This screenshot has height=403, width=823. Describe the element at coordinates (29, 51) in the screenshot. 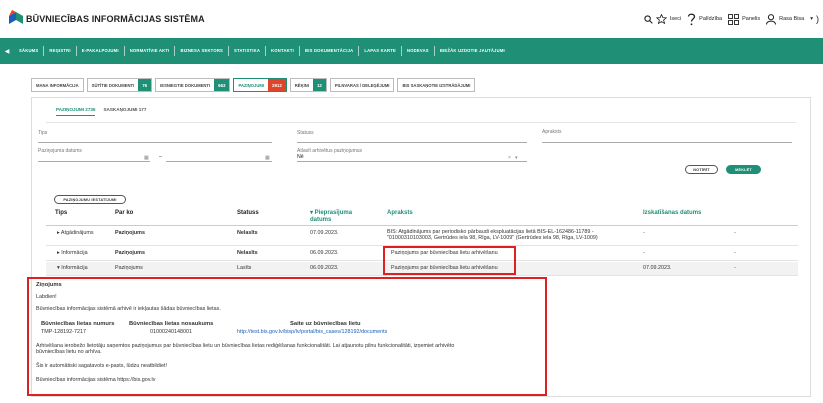

I see `nav-item-sakums: SĀKUMS` at that location.